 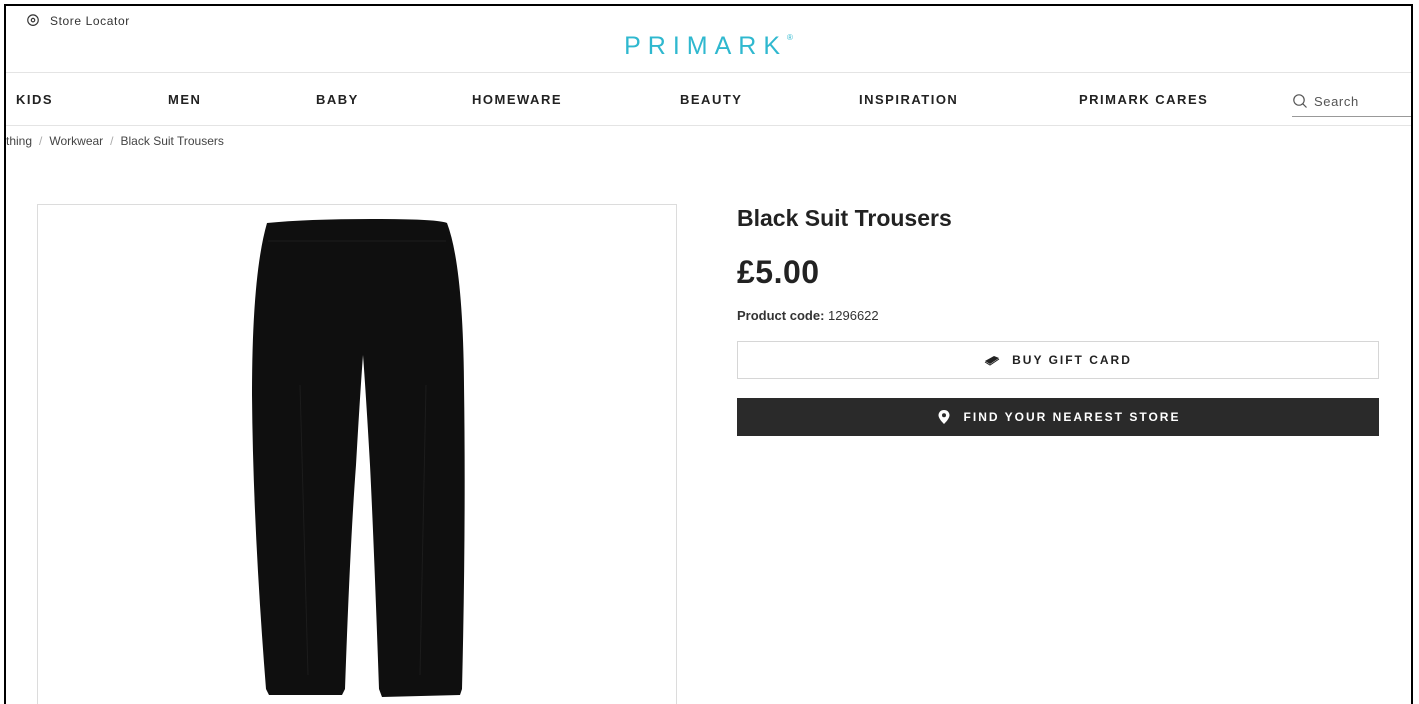 What do you see at coordinates (711, 99) in the screenshot?
I see `nav-item-beauty: BEAUTY` at bounding box center [711, 99].